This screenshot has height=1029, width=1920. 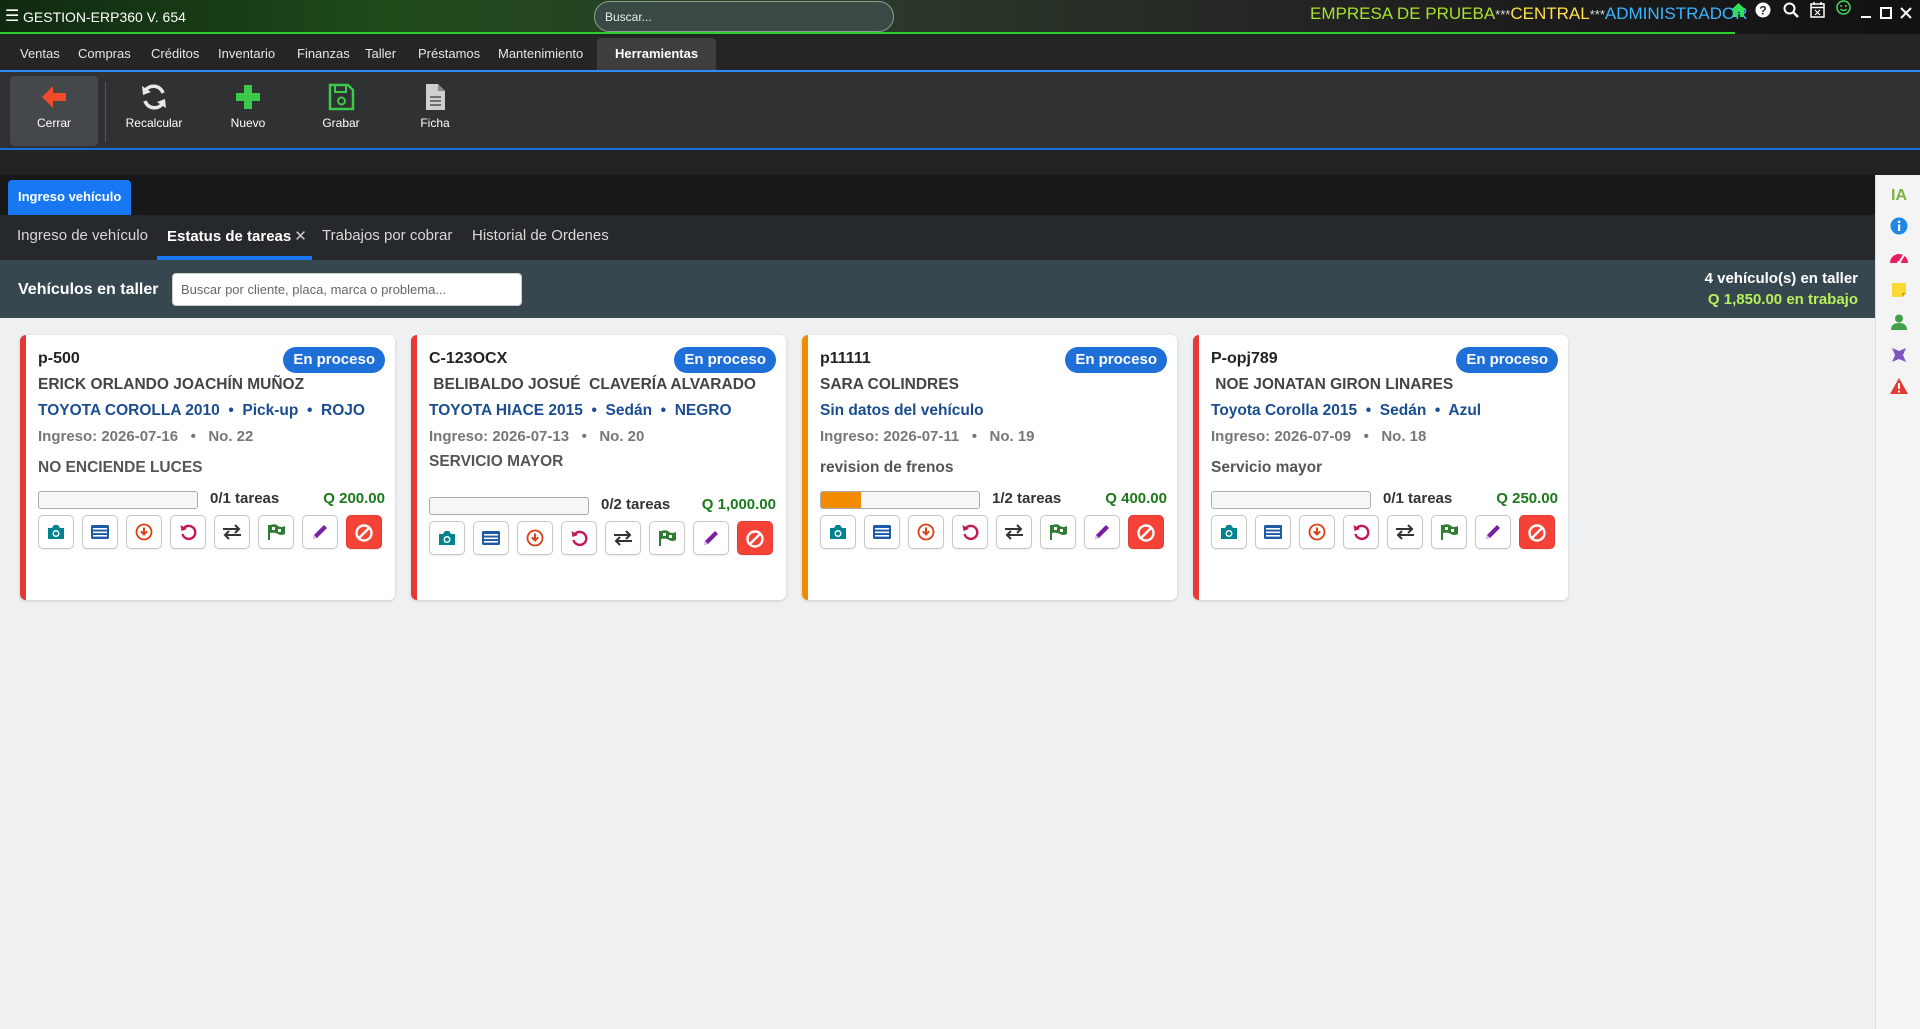 I want to click on close-button: Cerrar, so click(x=54, y=111).